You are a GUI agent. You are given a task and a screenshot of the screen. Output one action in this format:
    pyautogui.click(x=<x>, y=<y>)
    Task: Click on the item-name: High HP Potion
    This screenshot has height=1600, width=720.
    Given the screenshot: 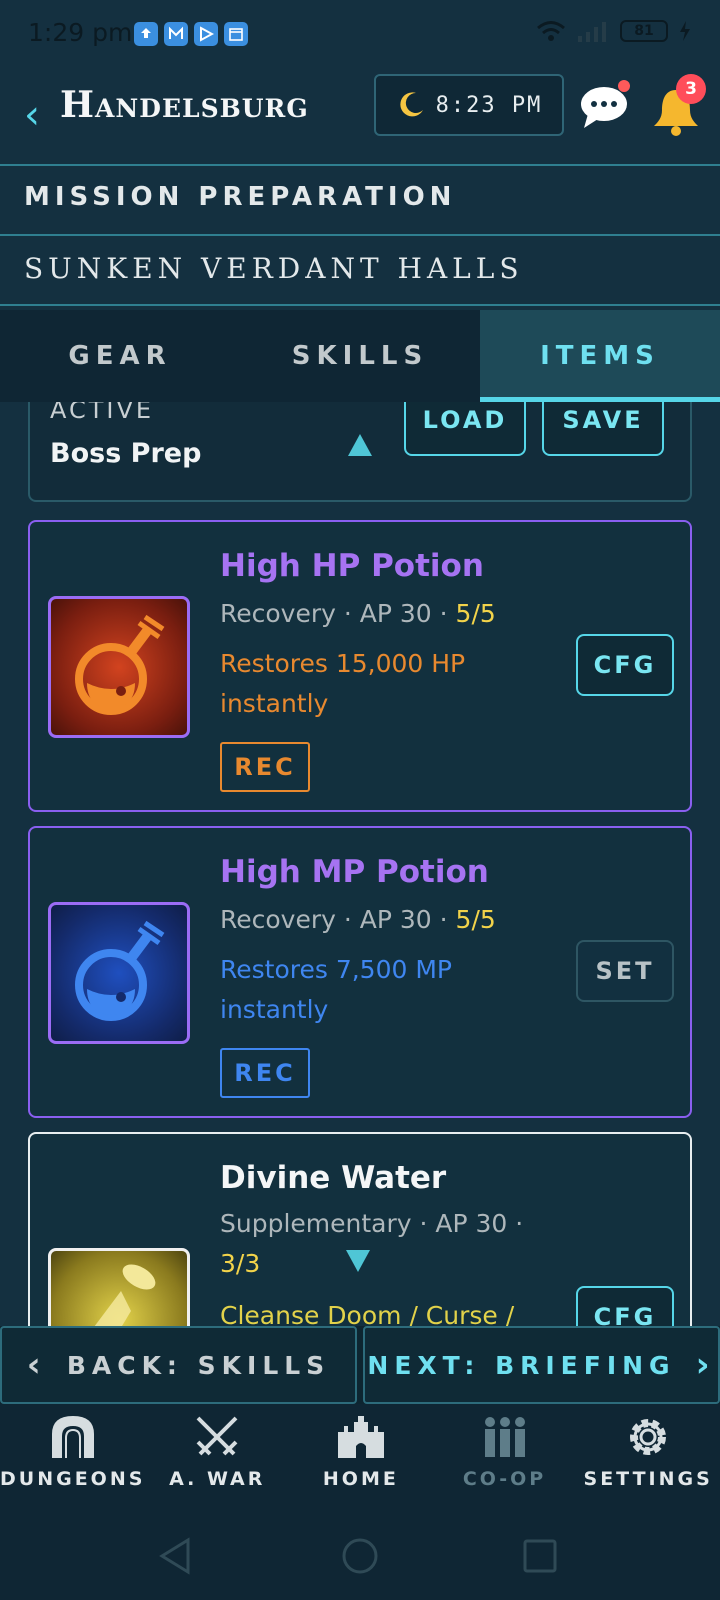 What is the action you would take?
    pyautogui.click(x=352, y=566)
    